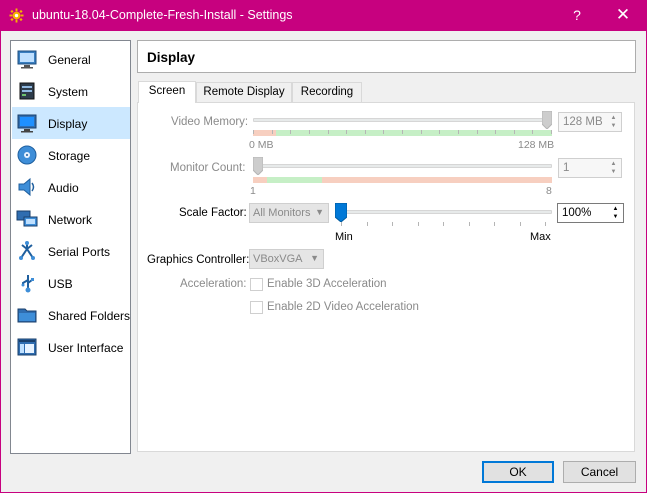 Image resolution: width=647 pixels, height=493 pixels. Describe the element at coordinates (244, 92) in the screenshot. I see `tab-remote-display: Remote Display` at that location.